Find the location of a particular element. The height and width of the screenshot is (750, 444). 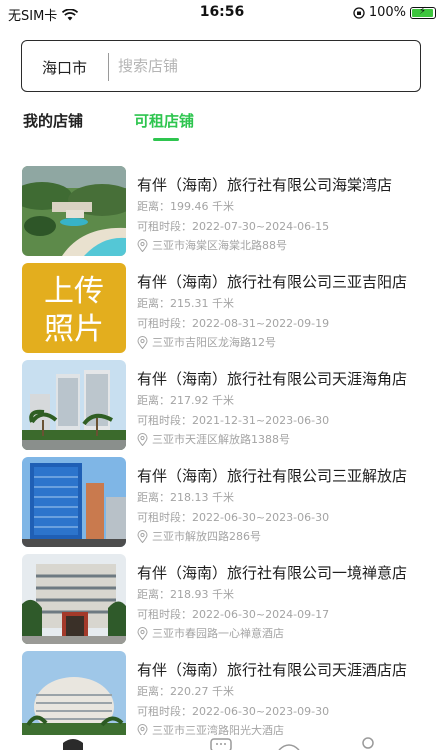

shop-address: 三亚市海棠区海棠北路88号 is located at coordinates (219, 245).